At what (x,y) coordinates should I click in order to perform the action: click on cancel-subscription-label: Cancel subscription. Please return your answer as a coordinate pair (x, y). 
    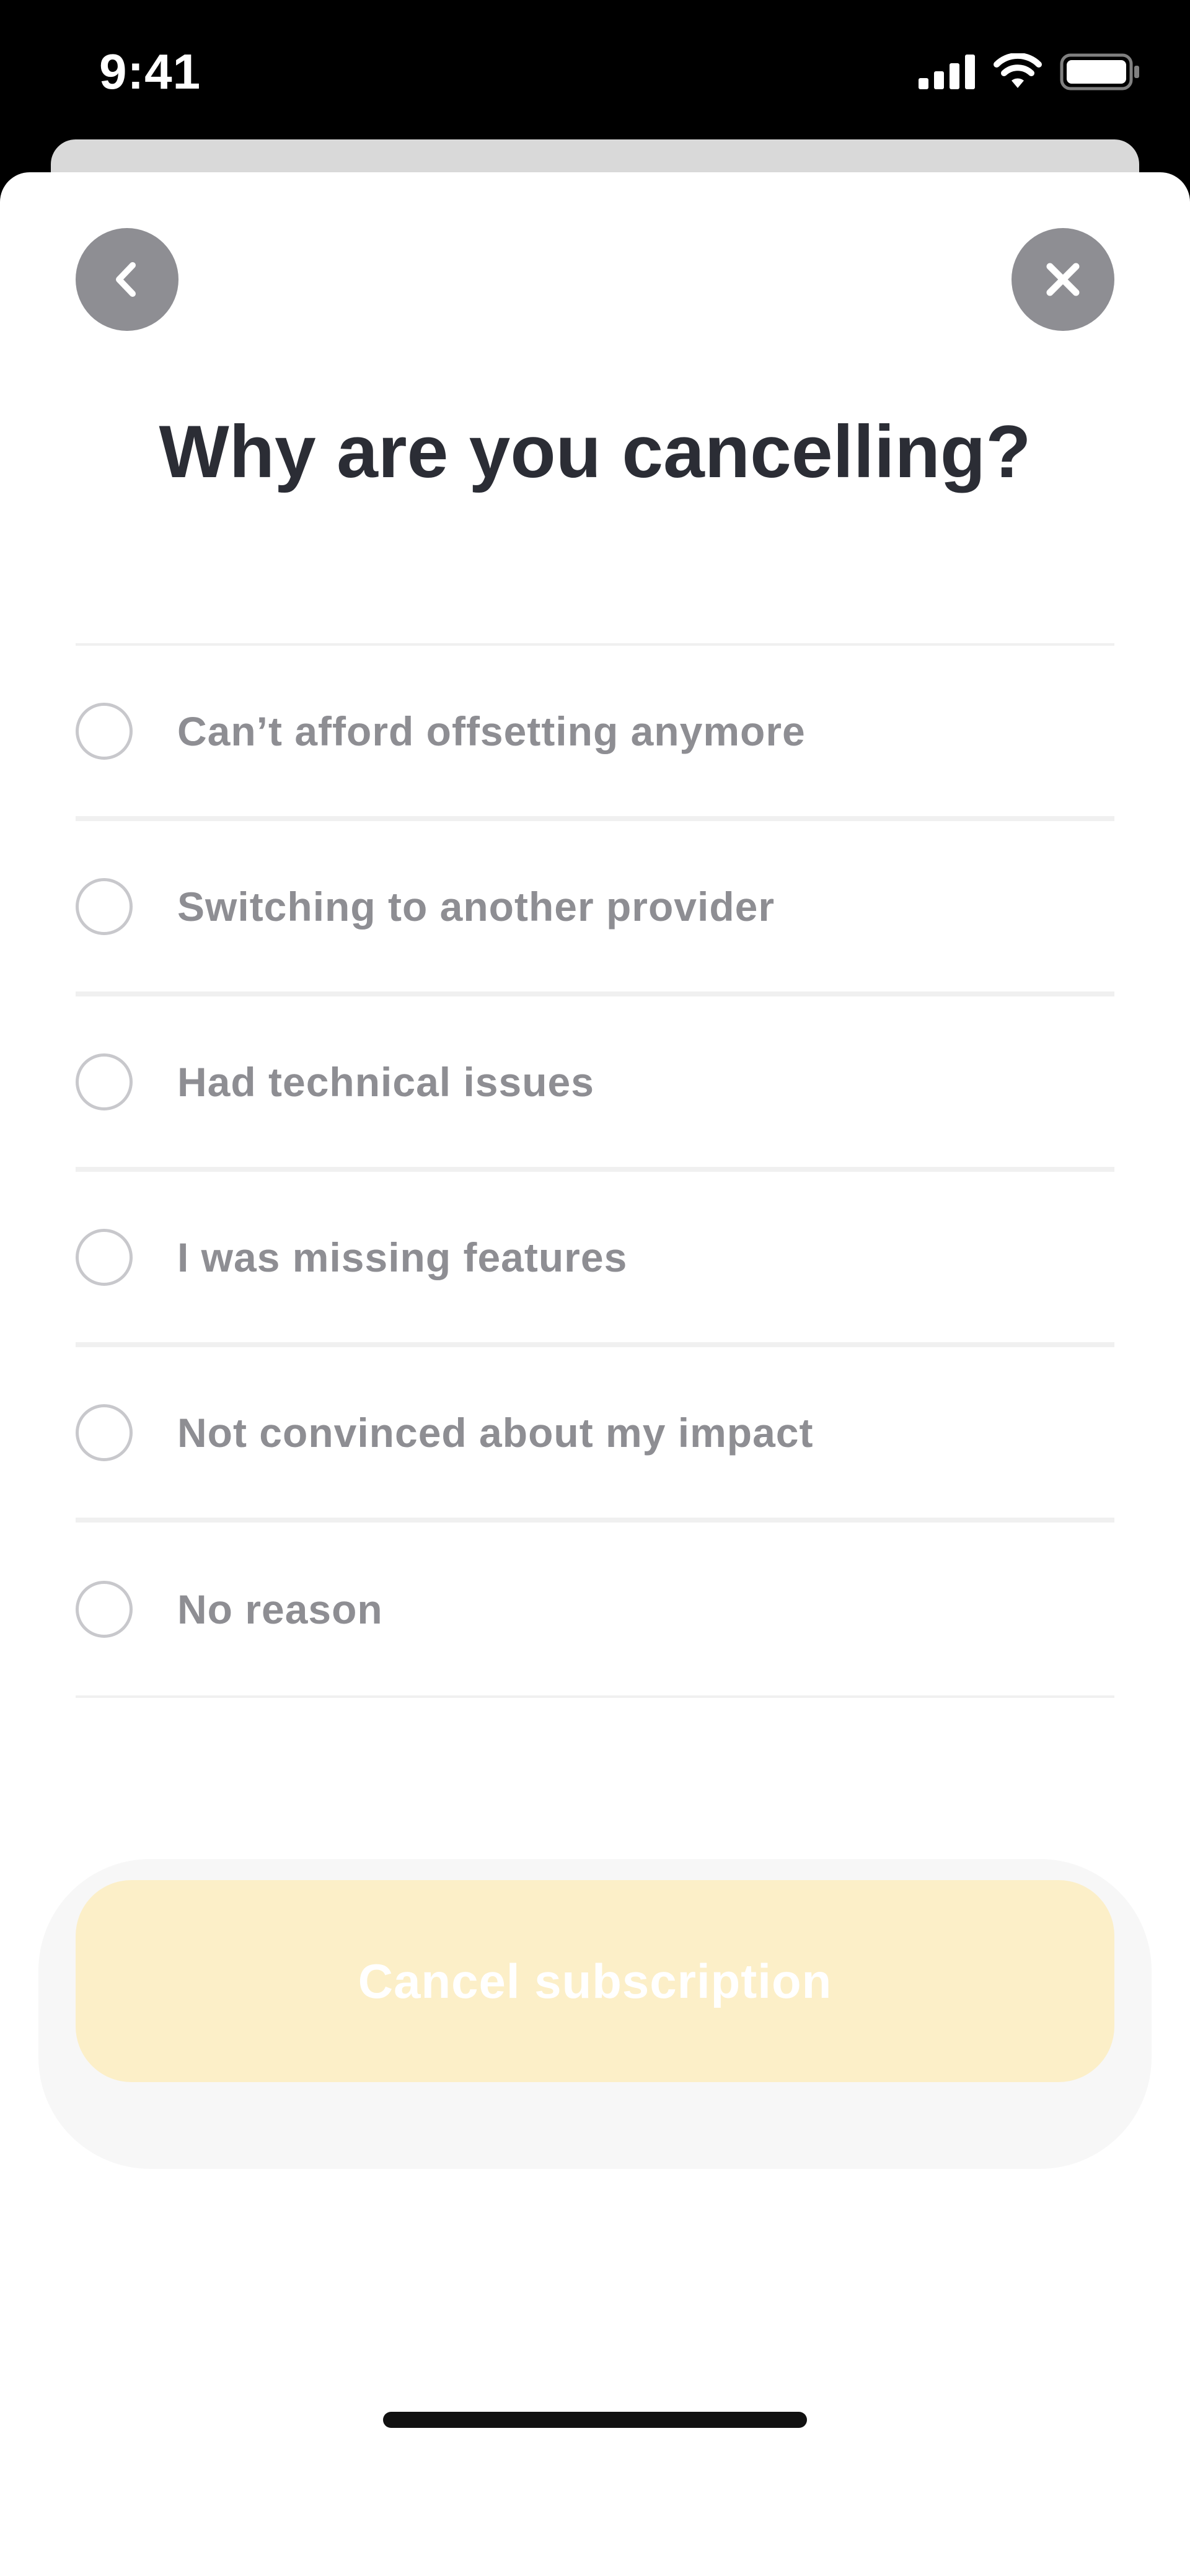
    Looking at the image, I should click on (595, 1981).